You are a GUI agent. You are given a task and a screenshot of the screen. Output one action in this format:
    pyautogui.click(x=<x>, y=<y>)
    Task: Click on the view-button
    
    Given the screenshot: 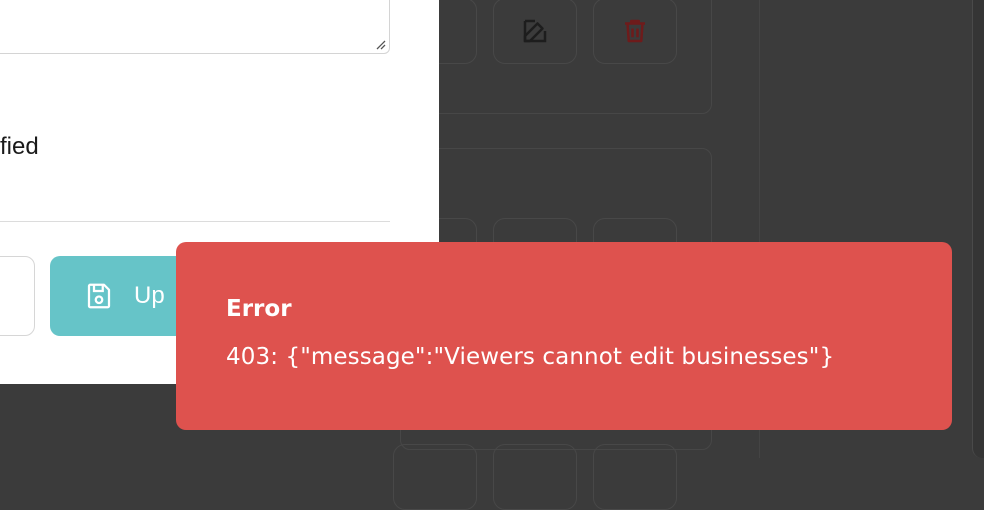 What is the action you would take?
    pyautogui.click(x=435, y=477)
    